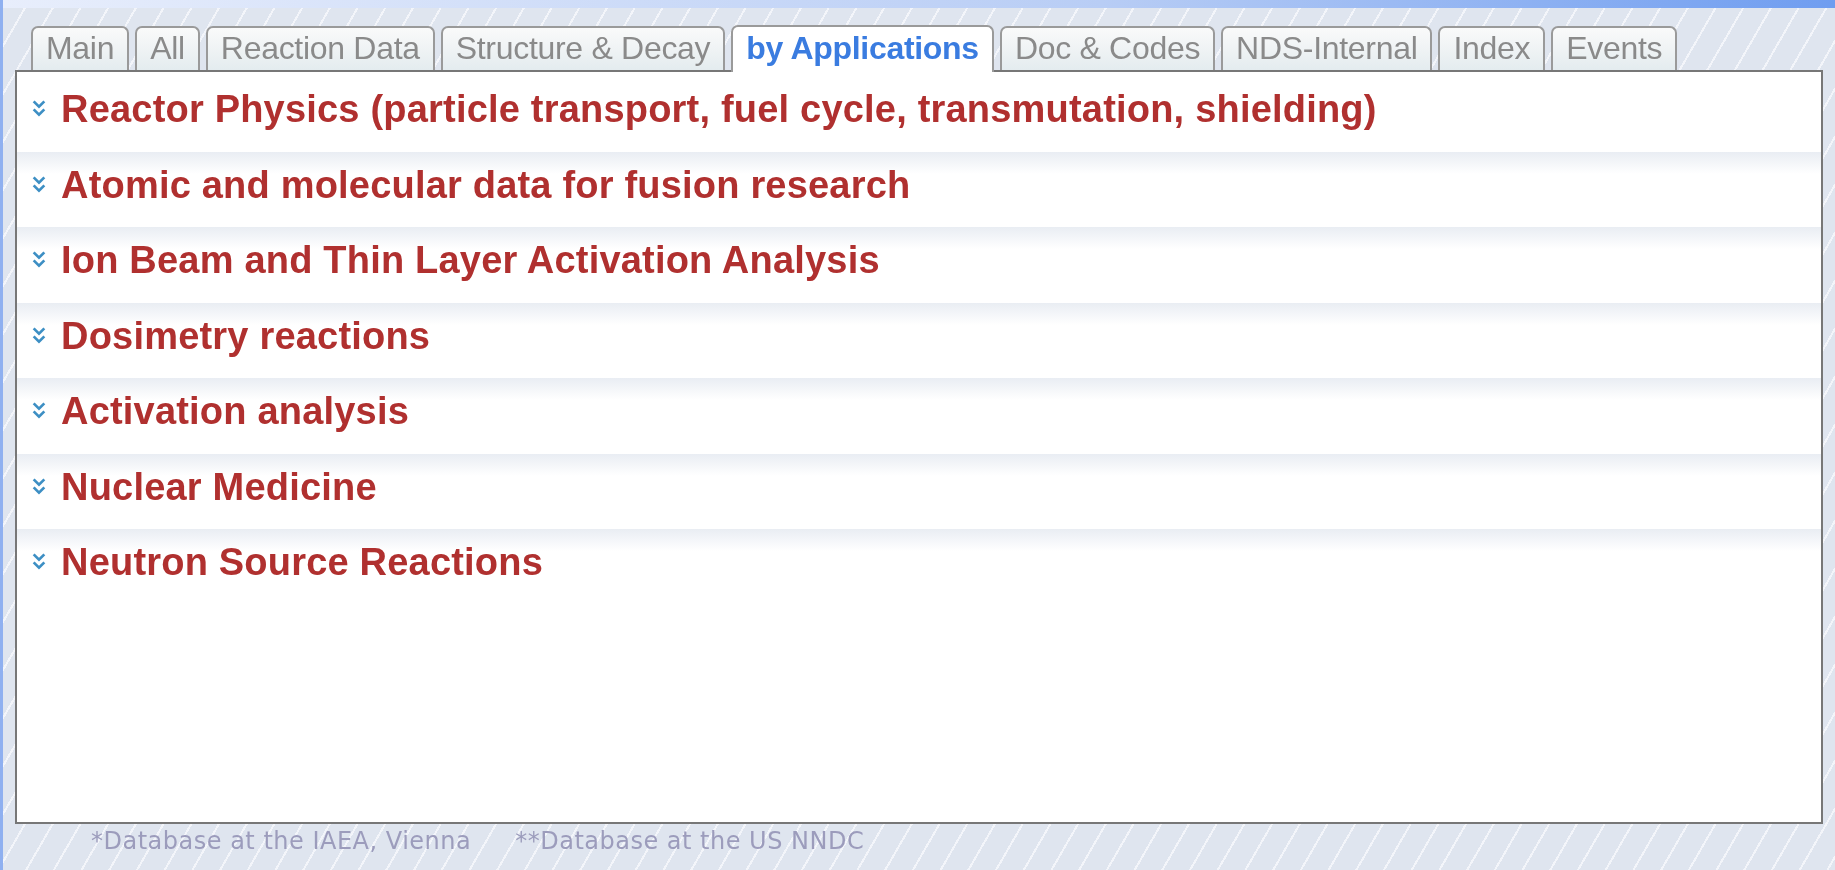  What do you see at coordinates (235, 411) in the screenshot?
I see `section-link: Activation analysis` at bounding box center [235, 411].